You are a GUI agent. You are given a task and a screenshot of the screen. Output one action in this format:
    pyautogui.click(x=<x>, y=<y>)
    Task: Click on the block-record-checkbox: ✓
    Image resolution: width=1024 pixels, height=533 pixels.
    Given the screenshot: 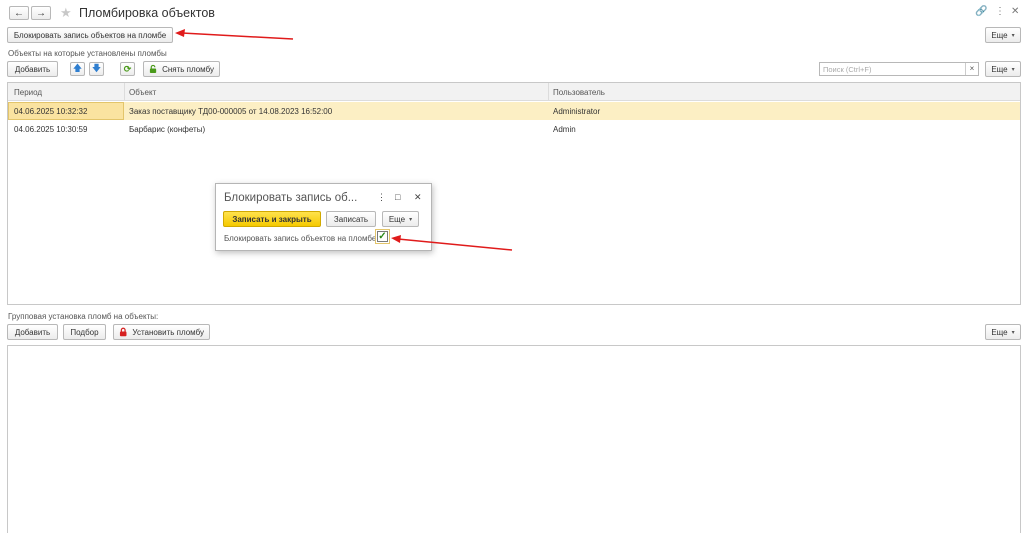 What is the action you would take?
    pyautogui.click(x=382, y=236)
    